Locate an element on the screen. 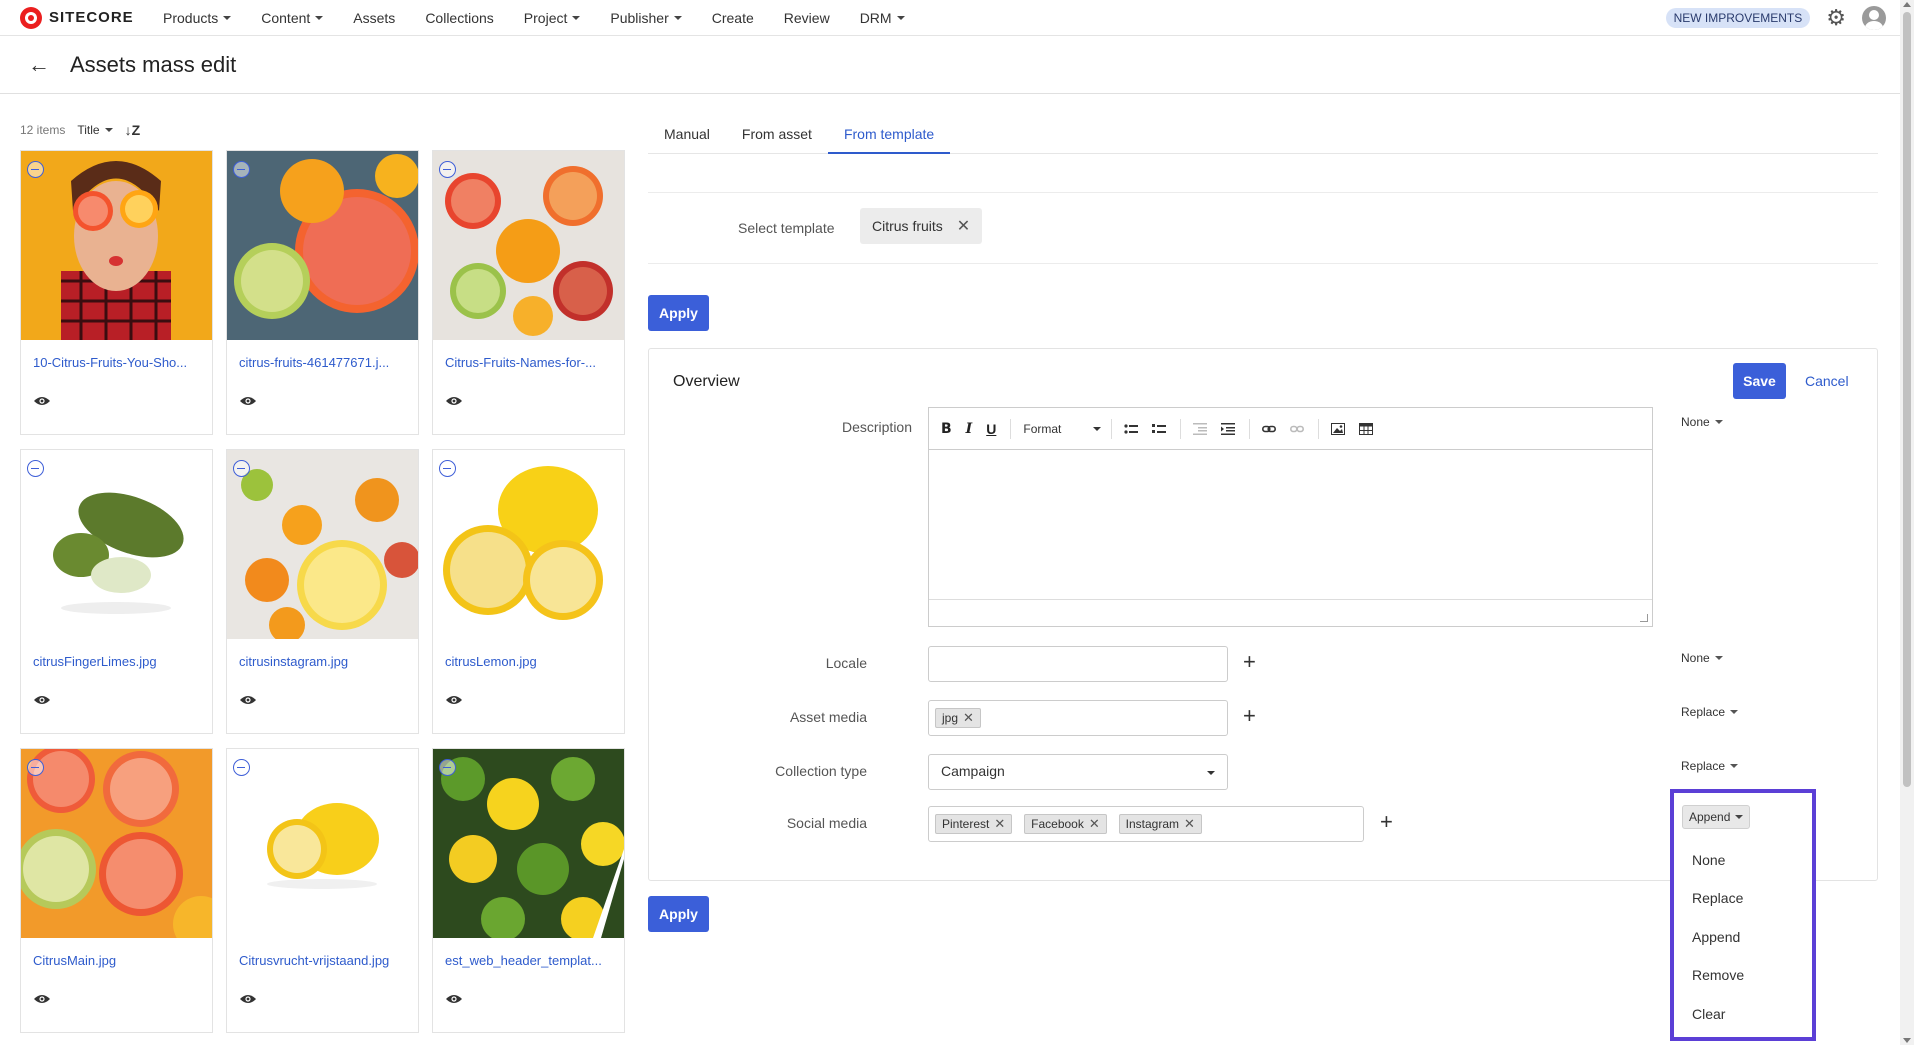  asset-card: citrusLemon.jpg is located at coordinates (528, 591).